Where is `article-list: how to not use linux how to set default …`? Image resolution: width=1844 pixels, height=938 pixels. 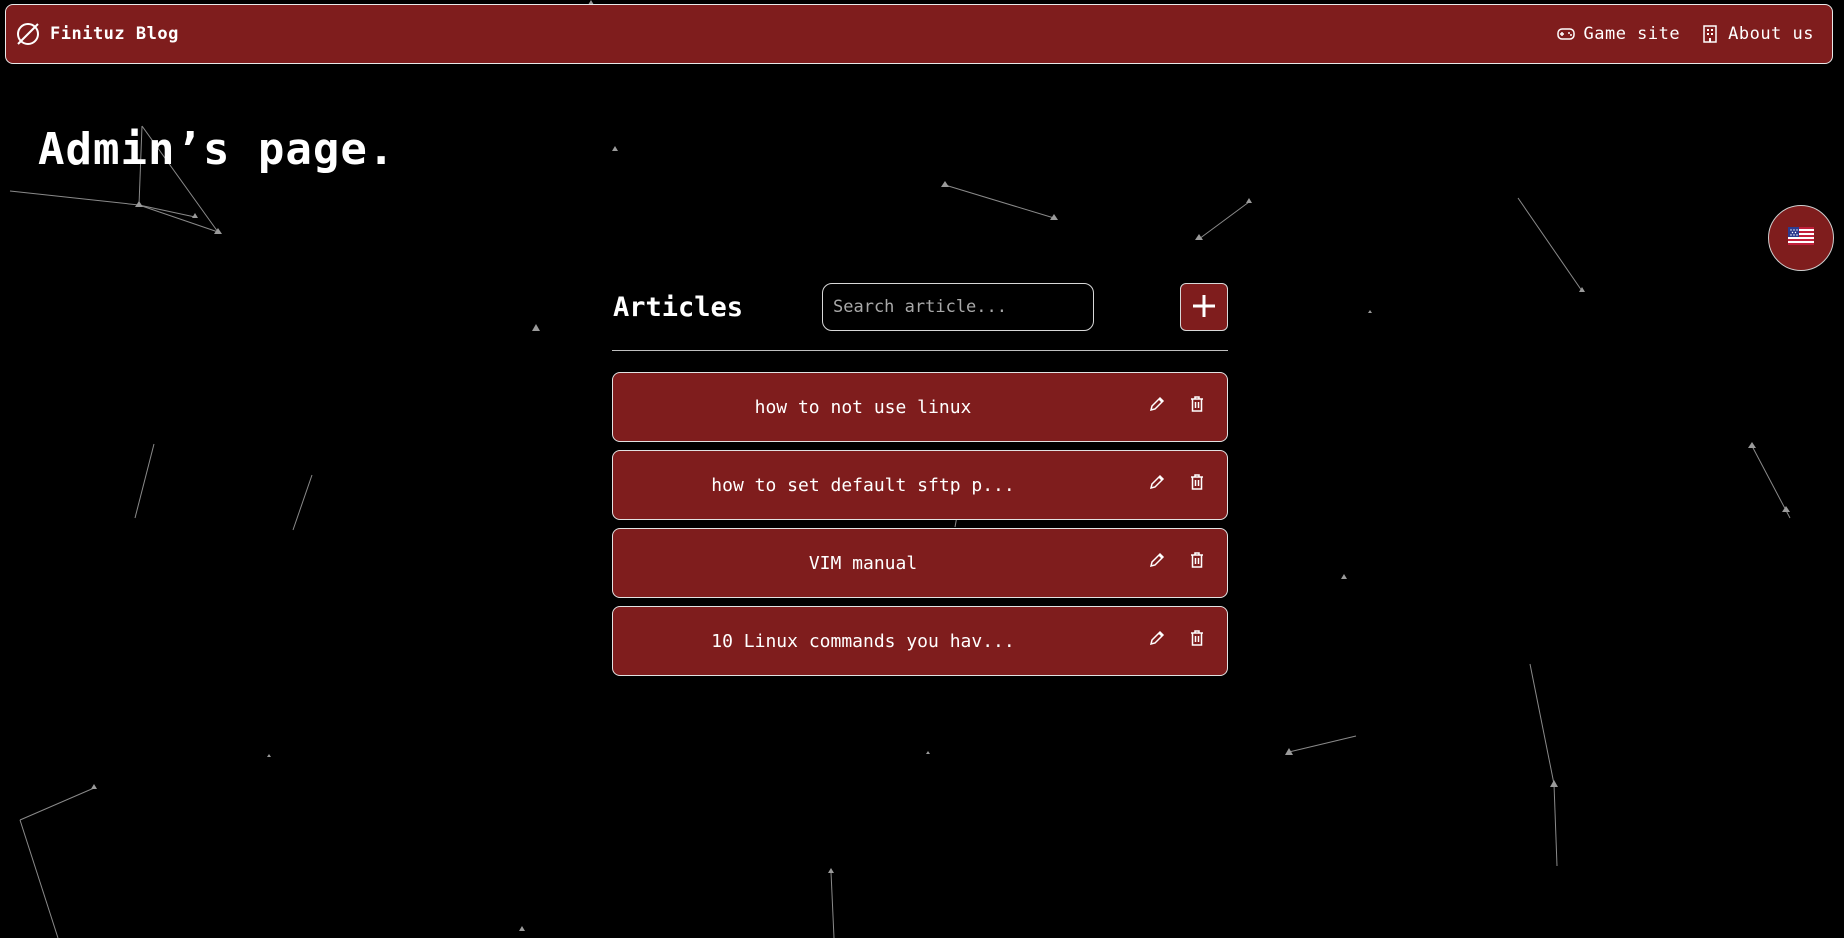 article-list: how to not use linux how to set default … is located at coordinates (920, 528).